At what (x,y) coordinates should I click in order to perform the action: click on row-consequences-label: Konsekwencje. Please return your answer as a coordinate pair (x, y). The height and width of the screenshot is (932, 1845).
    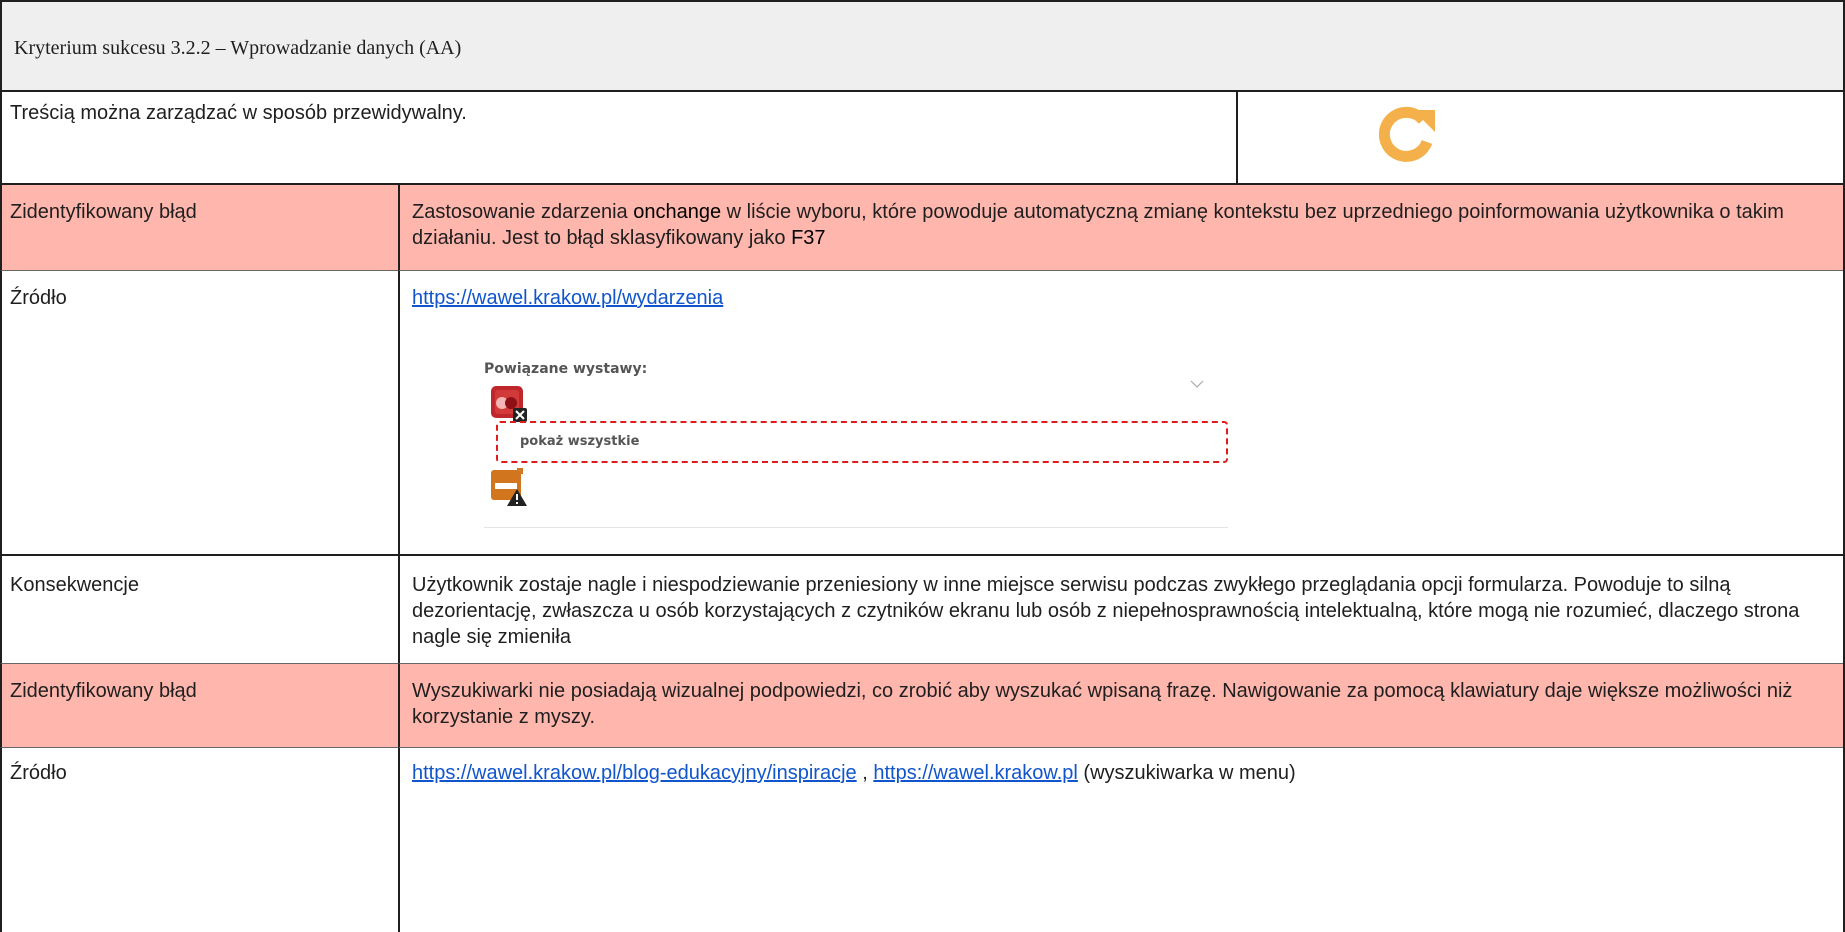
    Looking at the image, I should click on (200, 610).